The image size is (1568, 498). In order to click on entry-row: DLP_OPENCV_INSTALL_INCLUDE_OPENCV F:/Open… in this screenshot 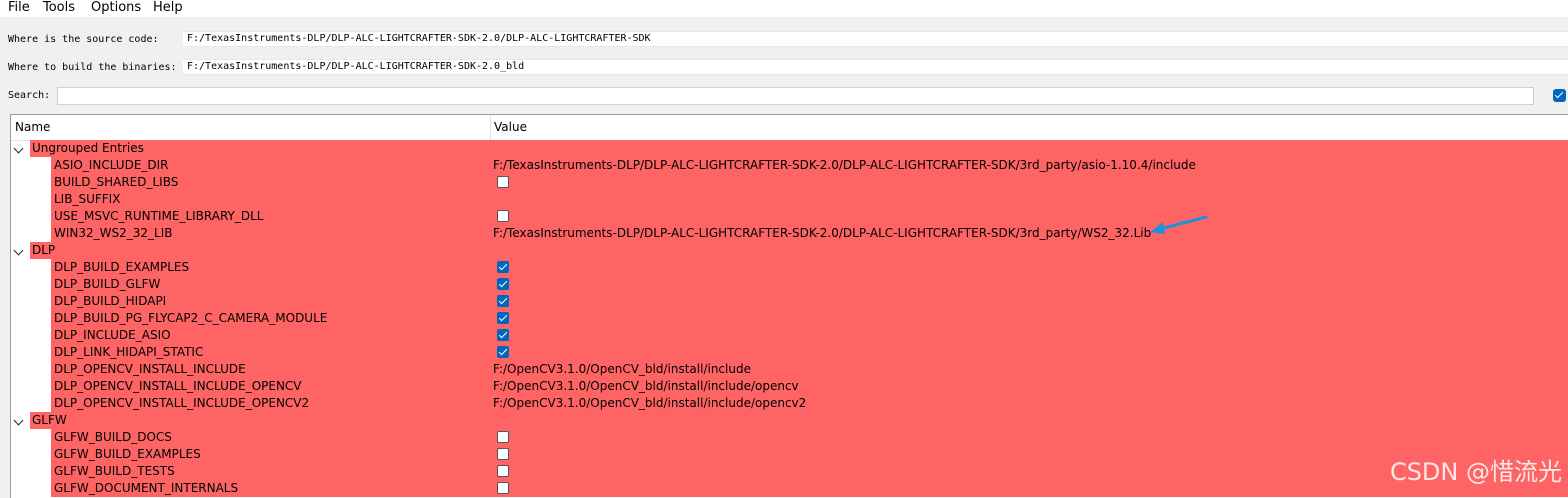, I will do `click(789, 386)`.